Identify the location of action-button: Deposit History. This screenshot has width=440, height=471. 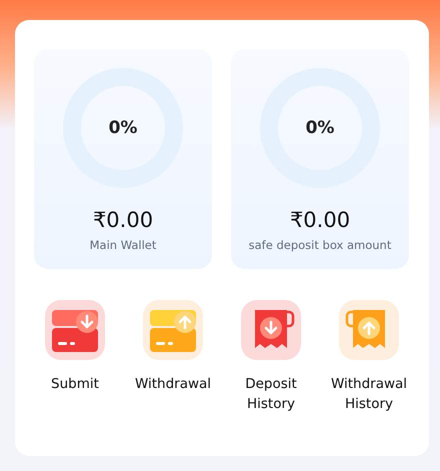
(271, 357).